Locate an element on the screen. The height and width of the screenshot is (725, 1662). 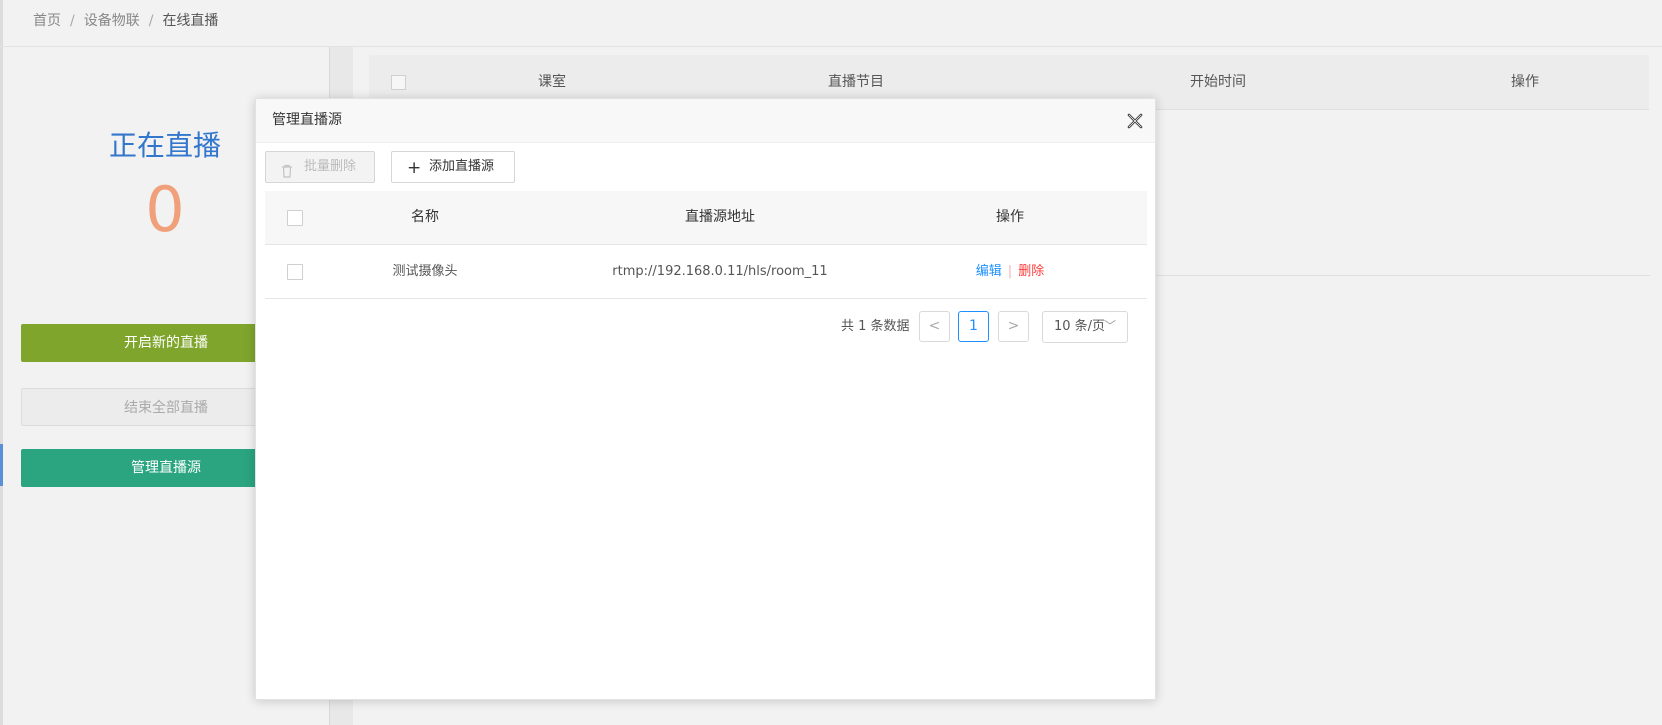
breadcrumb-home: 首页 is located at coordinates (47, 21).